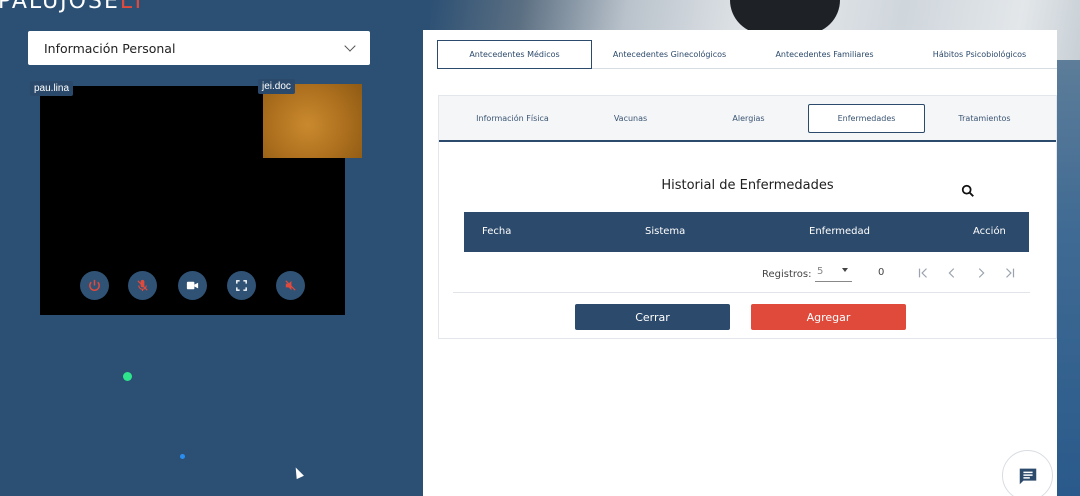 The image size is (1080, 496). What do you see at coordinates (276, 86) in the screenshot?
I see `local-participant-label: jei.doc` at bounding box center [276, 86].